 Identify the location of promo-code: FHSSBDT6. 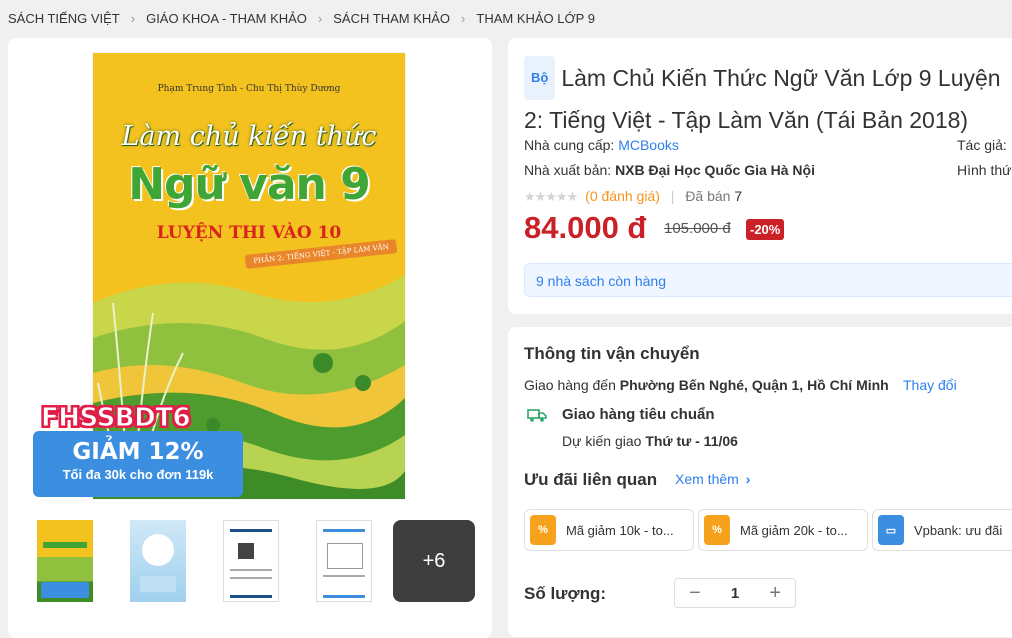
(115, 418).